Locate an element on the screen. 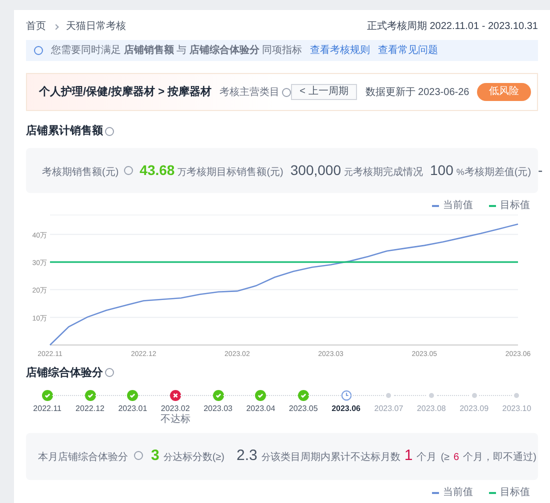 The height and width of the screenshot is (503, 550). month-label: 2023.06 is located at coordinates (346, 409).